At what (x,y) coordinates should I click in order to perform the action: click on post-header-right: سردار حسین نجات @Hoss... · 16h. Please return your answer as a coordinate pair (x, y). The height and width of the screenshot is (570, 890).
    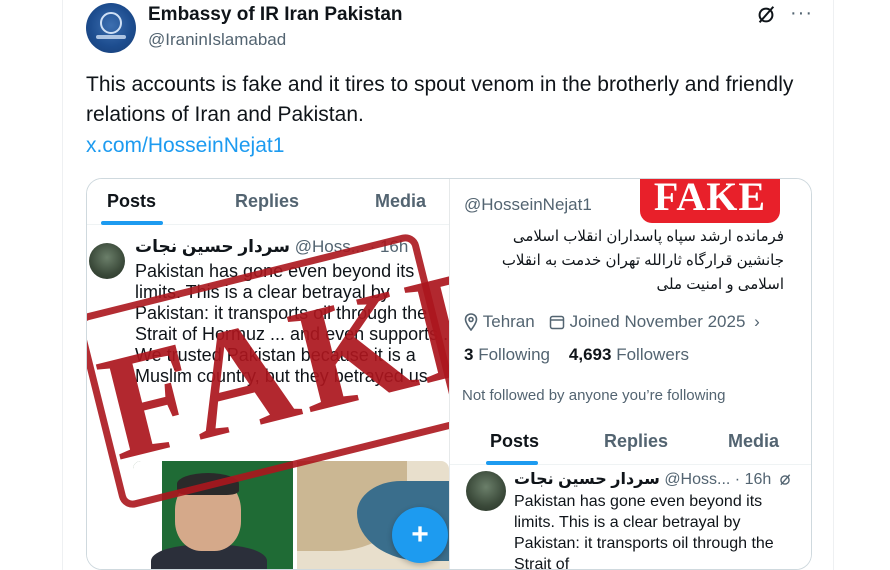
    Looking at the image, I should click on (653, 479).